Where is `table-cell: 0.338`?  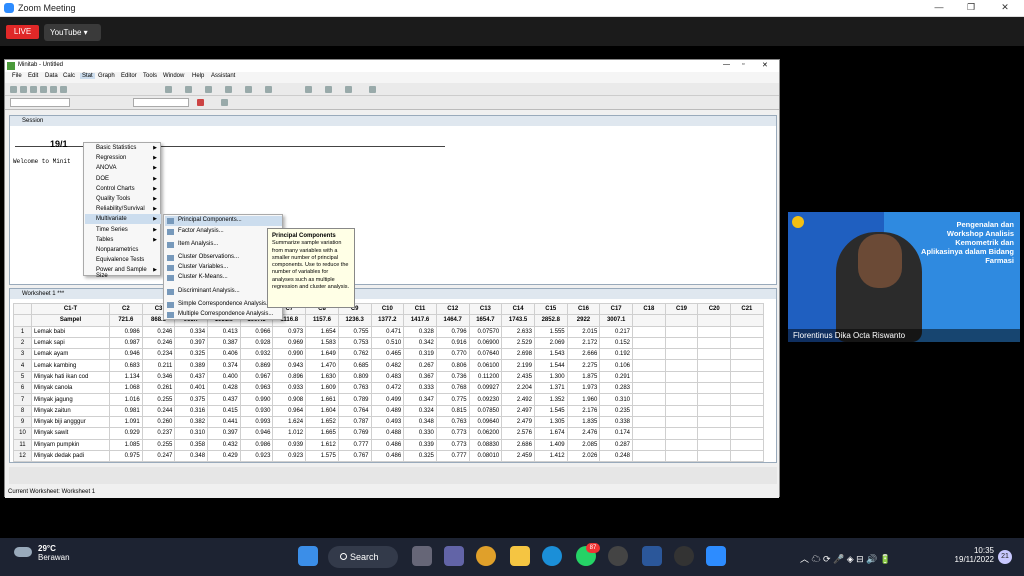
table-cell: 0.338 is located at coordinates (616, 422).